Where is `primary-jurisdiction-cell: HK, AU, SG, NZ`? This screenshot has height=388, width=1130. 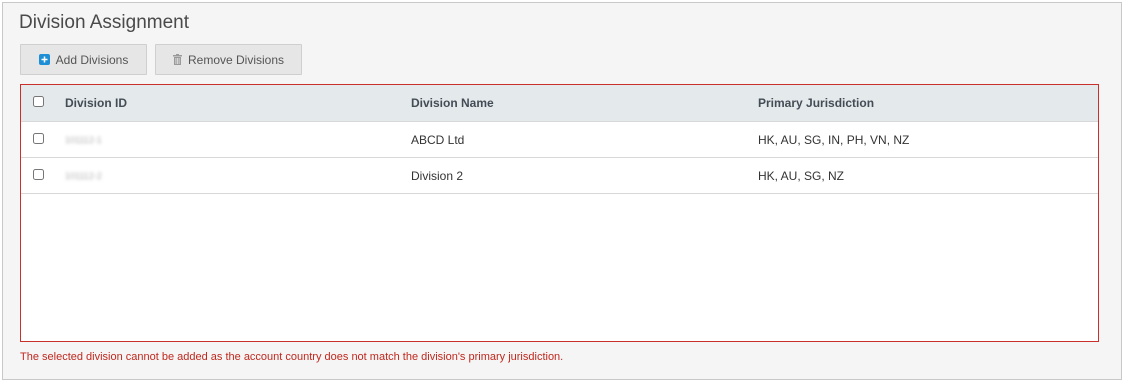 primary-jurisdiction-cell: HK, AU, SG, NZ is located at coordinates (801, 175).